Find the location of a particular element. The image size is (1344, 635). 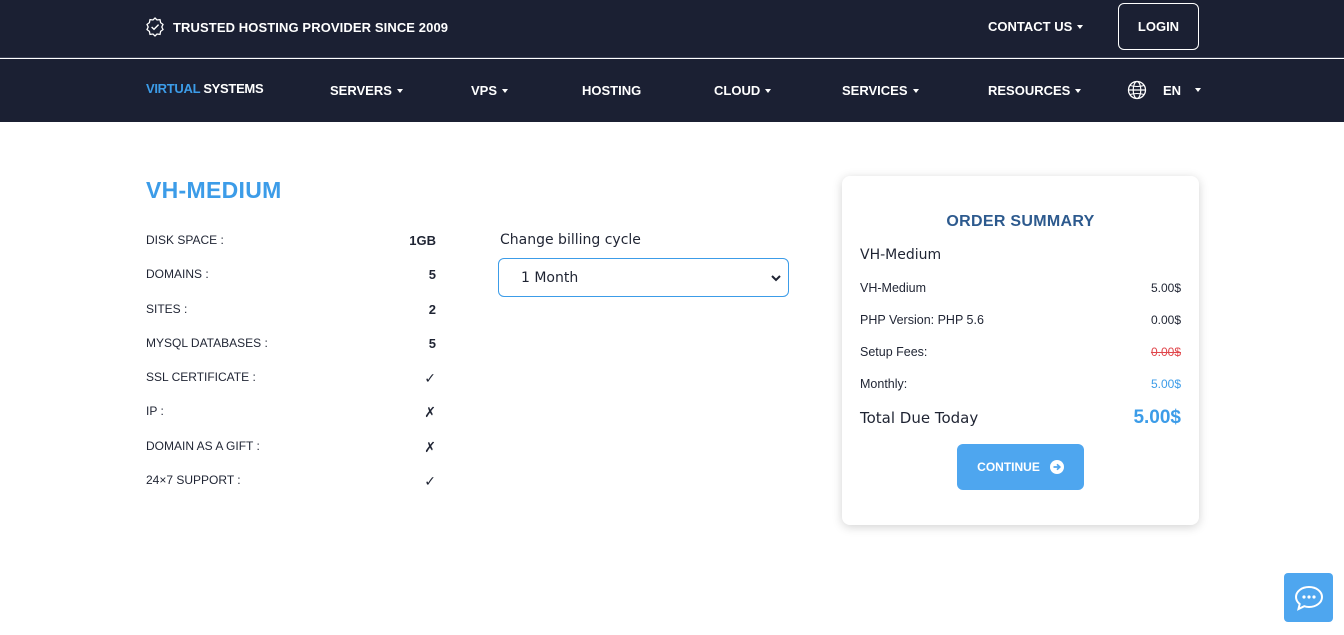

nav-item-services: SERVICES is located at coordinates (880, 90).